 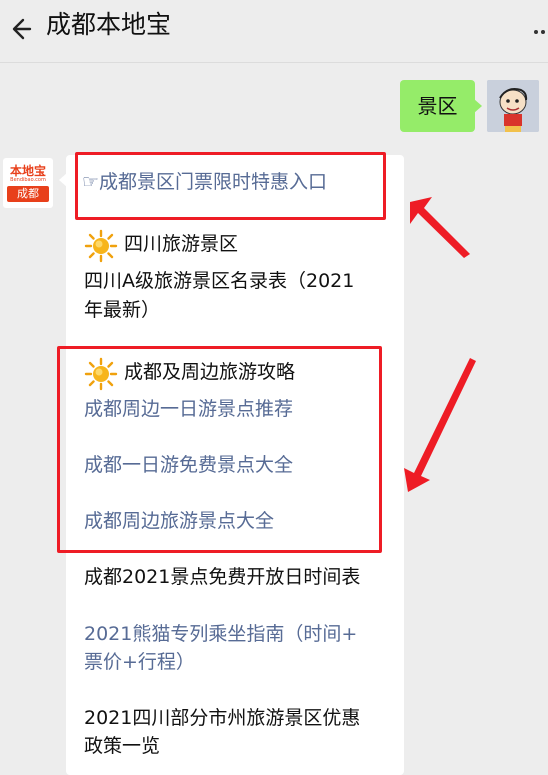 I want to click on top-bar: 成都本地宝, so click(x=274, y=31).